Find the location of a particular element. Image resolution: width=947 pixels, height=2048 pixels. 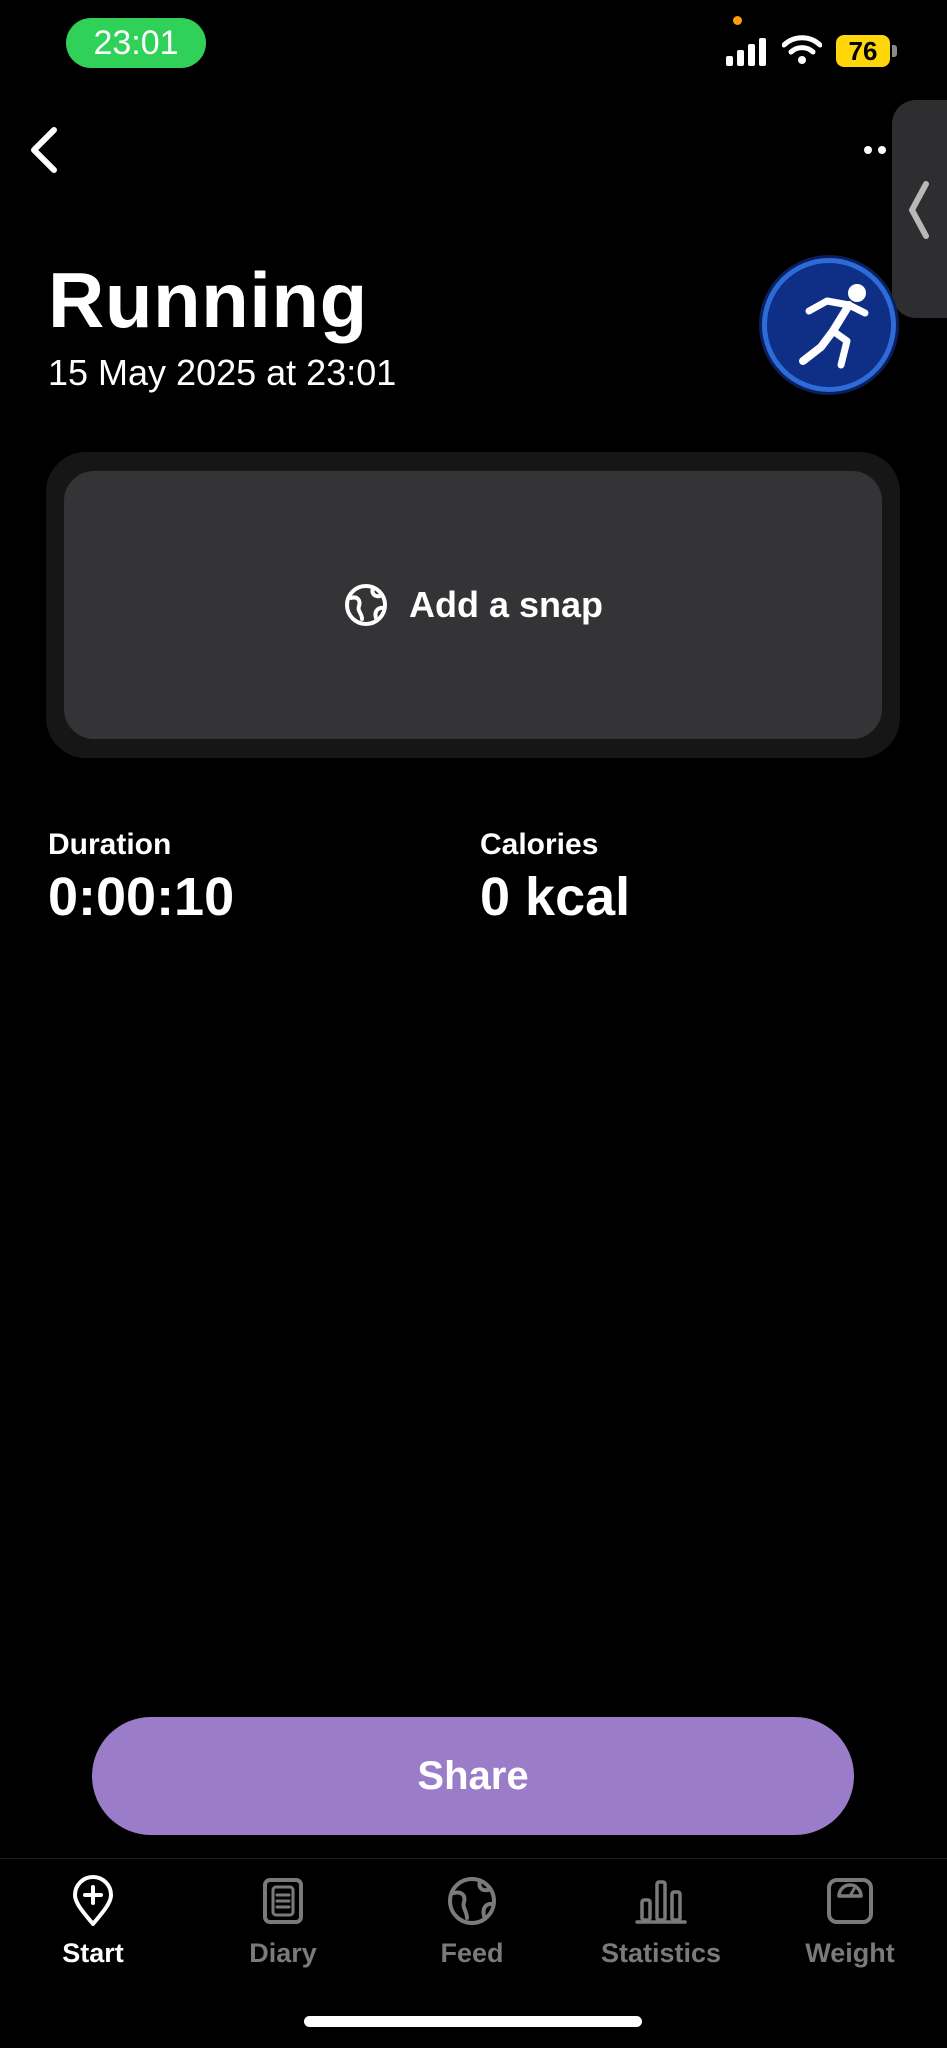

scale-icon is located at coordinates (850, 1901).